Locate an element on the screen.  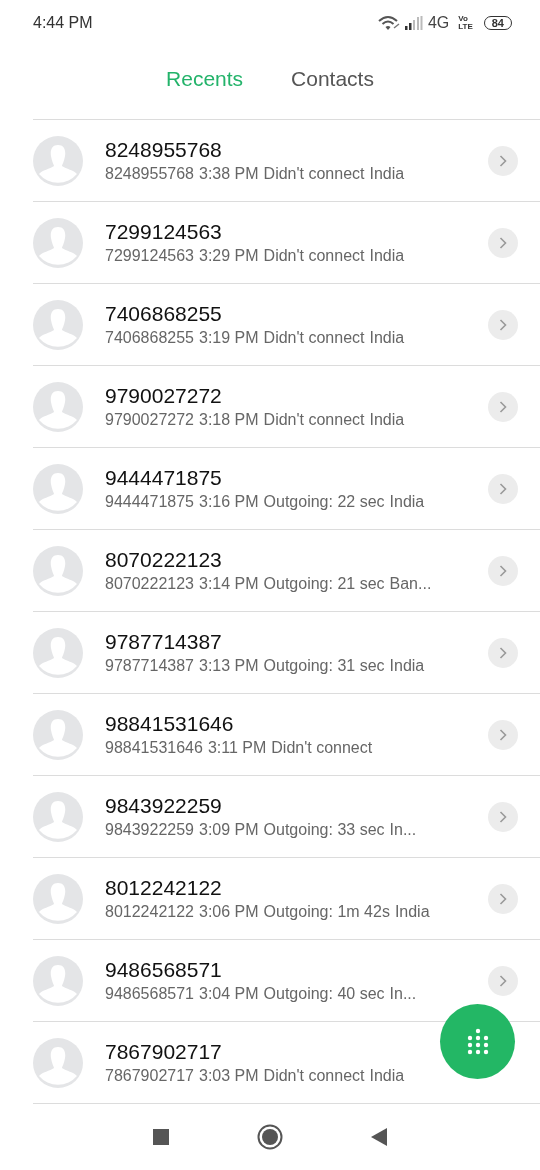
contact-name: 98841531646 is located at coordinates (170, 724).